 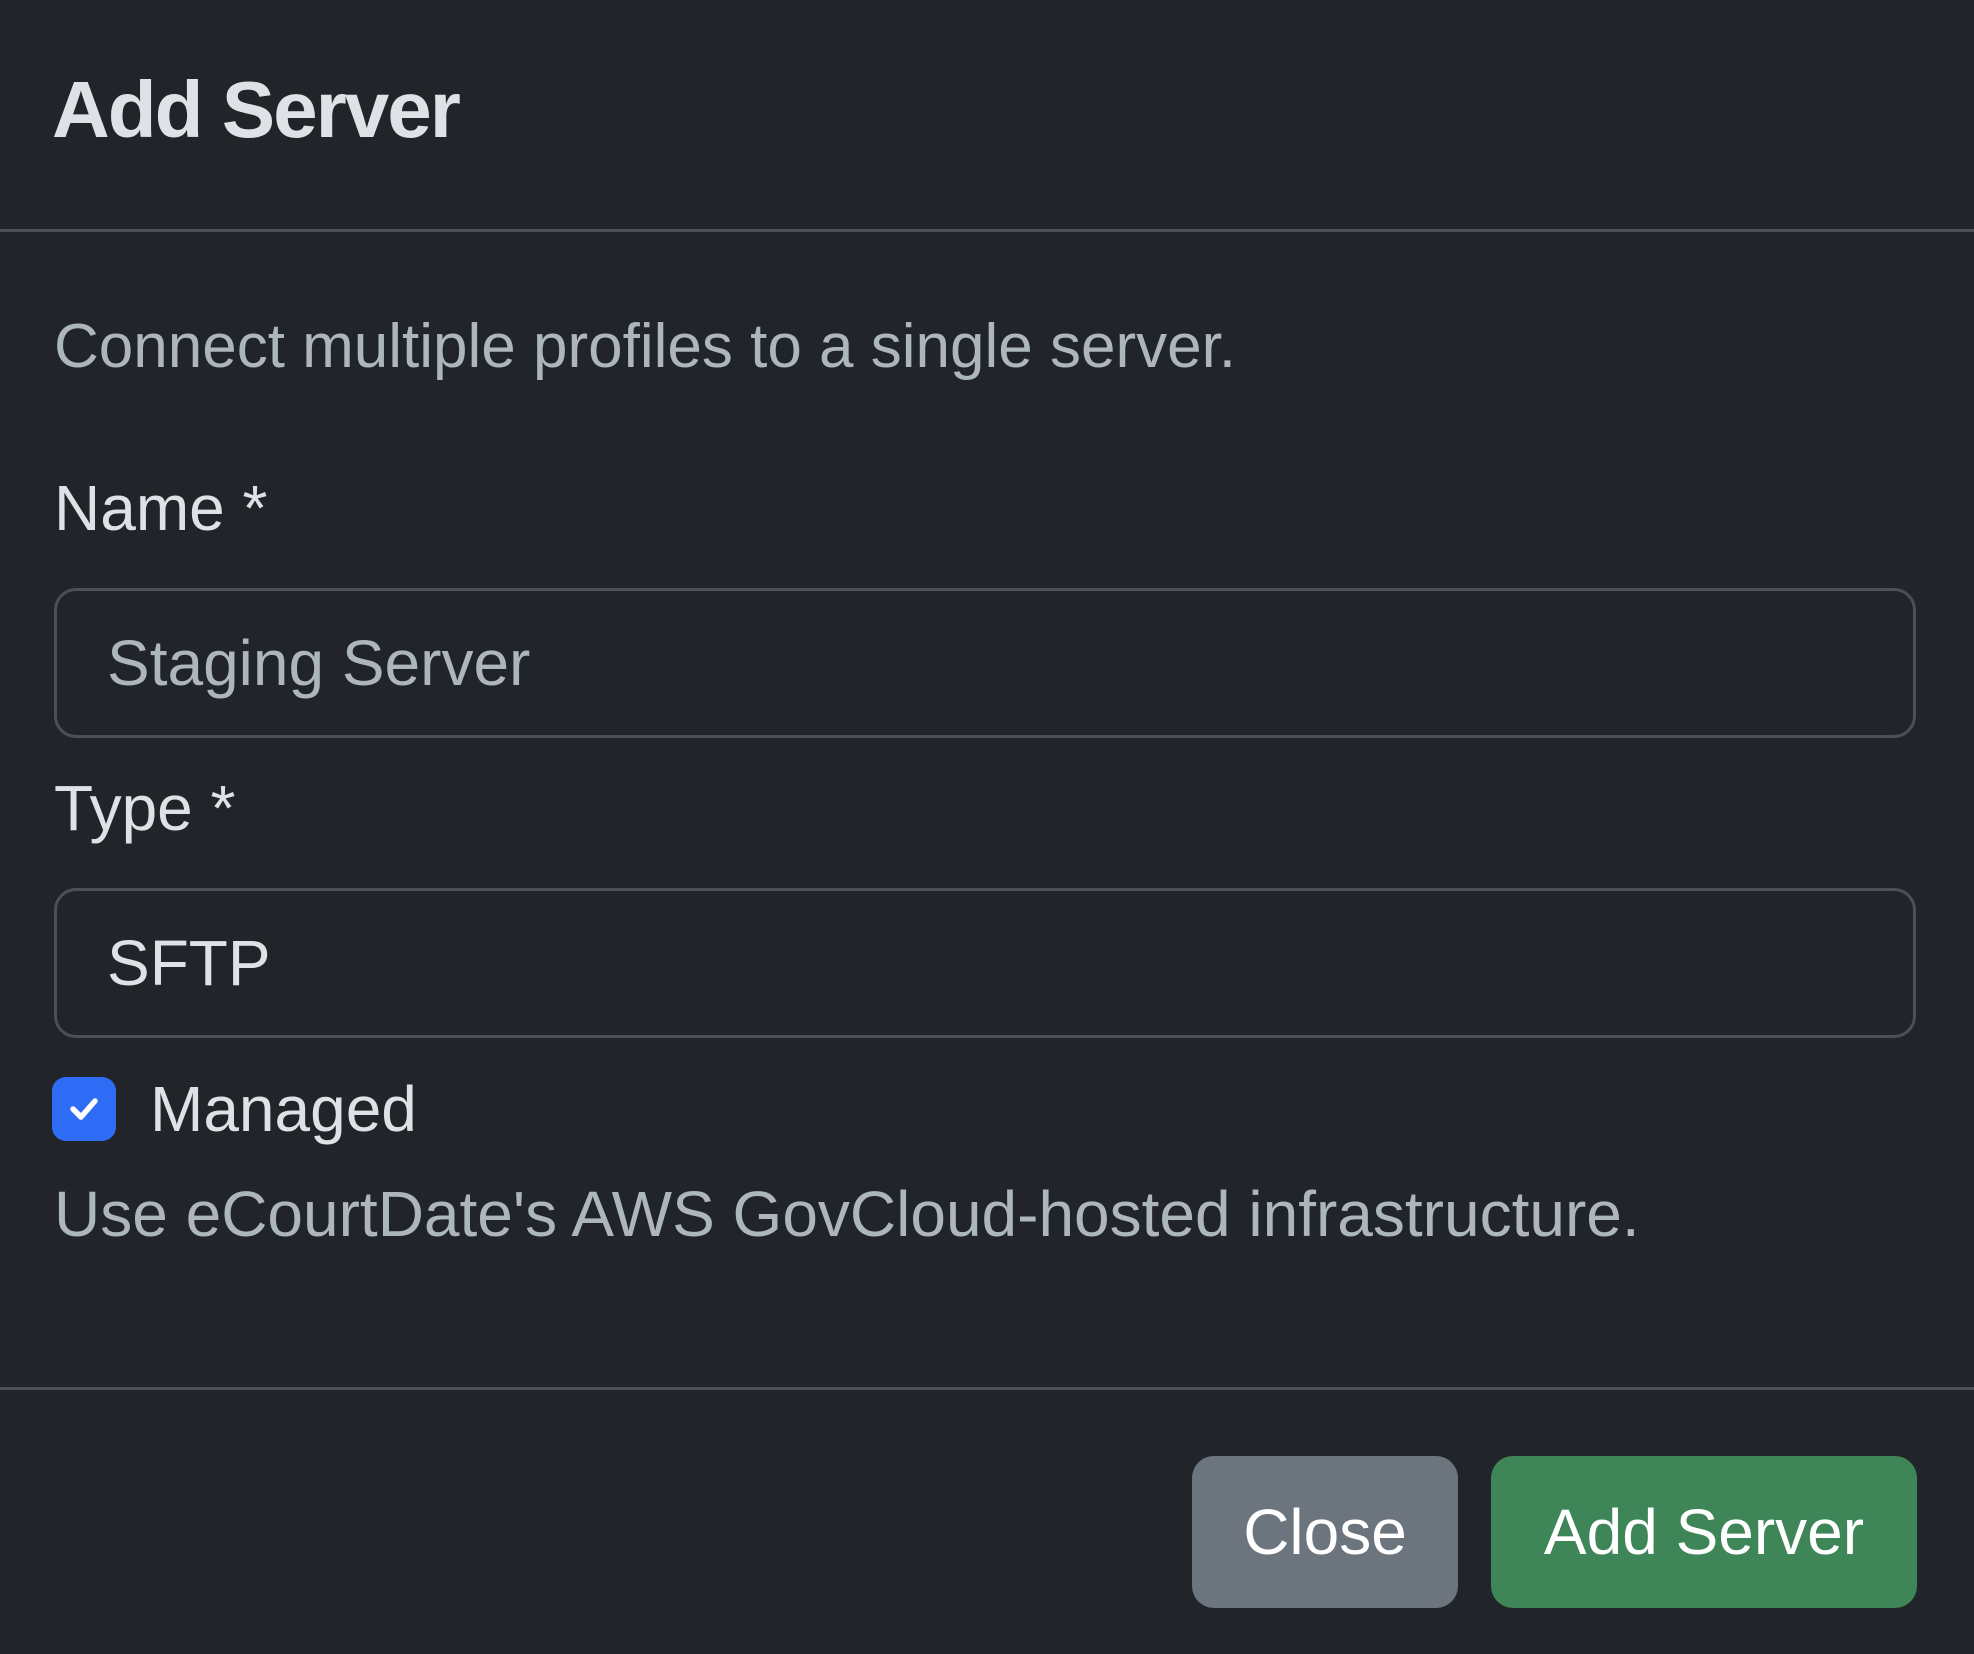 I want to click on name-input, so click(x=985, y=663).